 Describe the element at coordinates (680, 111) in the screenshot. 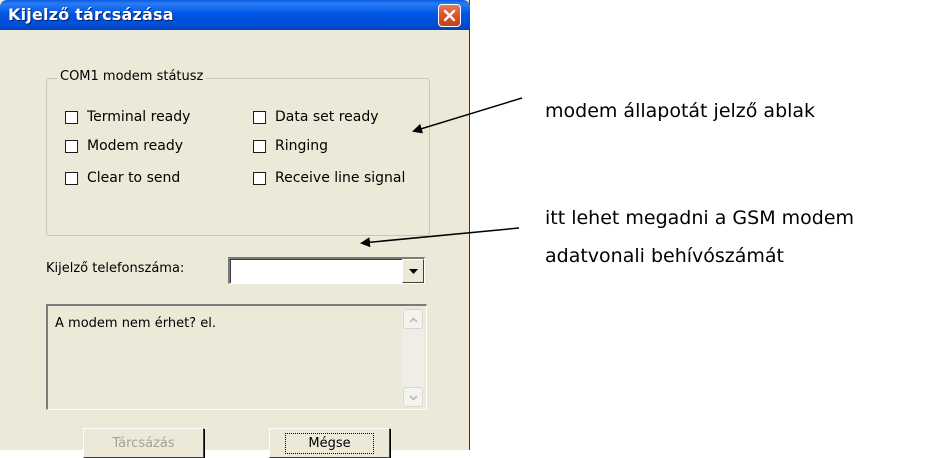

I see `annotation-status-window: modem állapotát jelző ablak` at that location.